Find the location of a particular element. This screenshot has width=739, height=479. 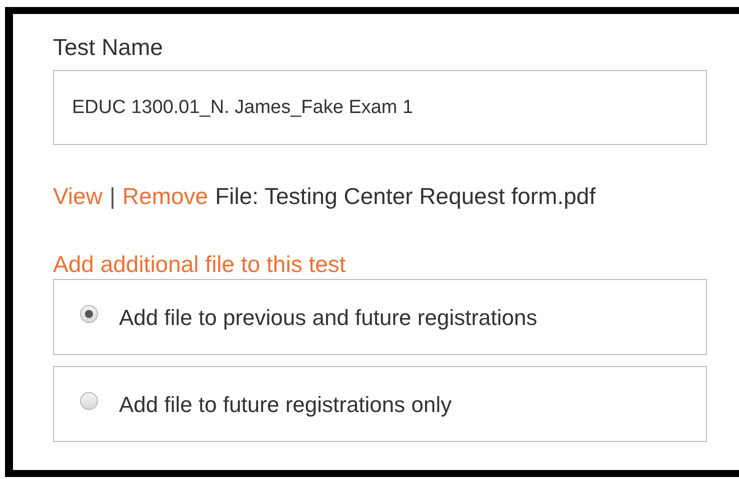

option-box: Add file to future registrations only is located at coordinates (380, 404).